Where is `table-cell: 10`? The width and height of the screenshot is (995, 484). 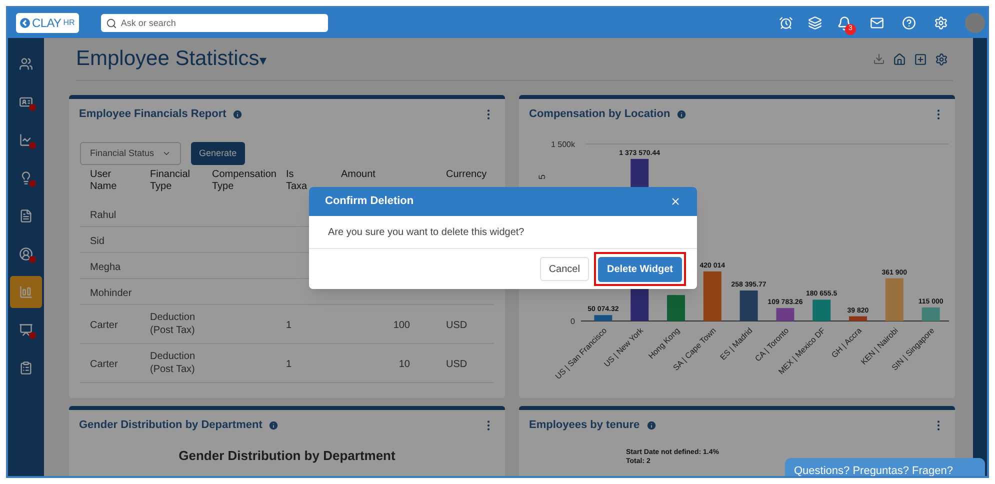 table-cell: 10 is located at coordinates (404, 364).